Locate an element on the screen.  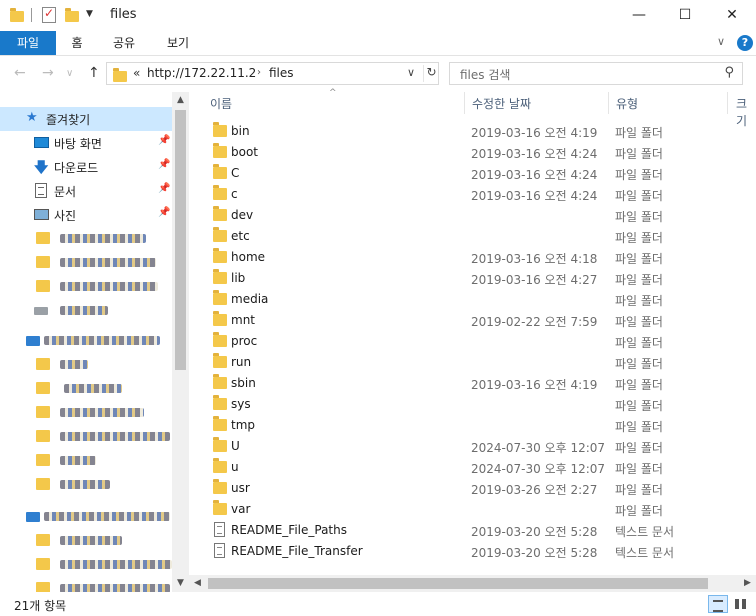
column-header-type: 유형 is located at coordinates (627, 103).